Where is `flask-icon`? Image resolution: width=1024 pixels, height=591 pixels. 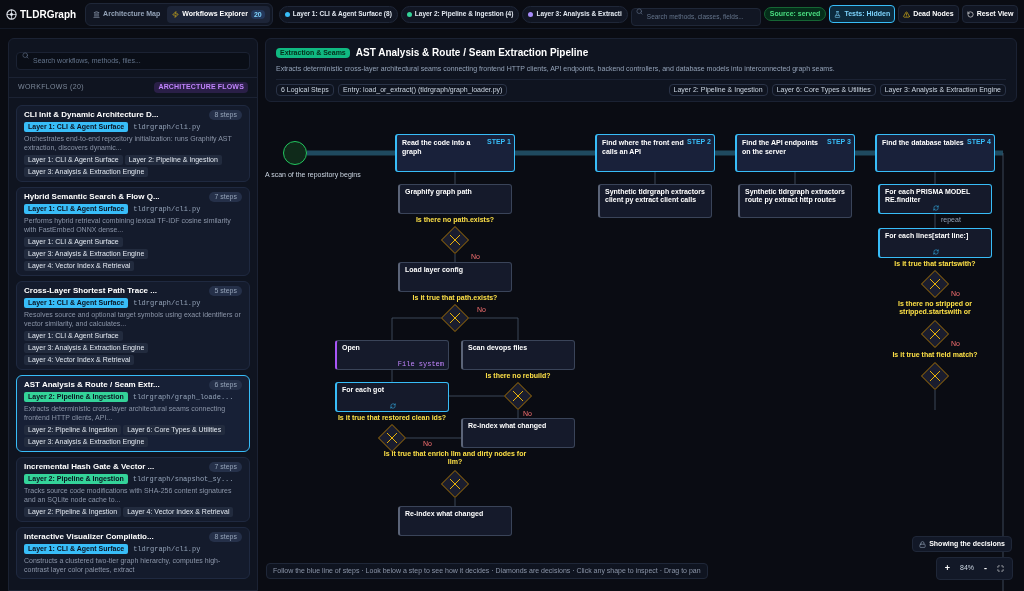 flask-icon is located at coordinates (838, 14).